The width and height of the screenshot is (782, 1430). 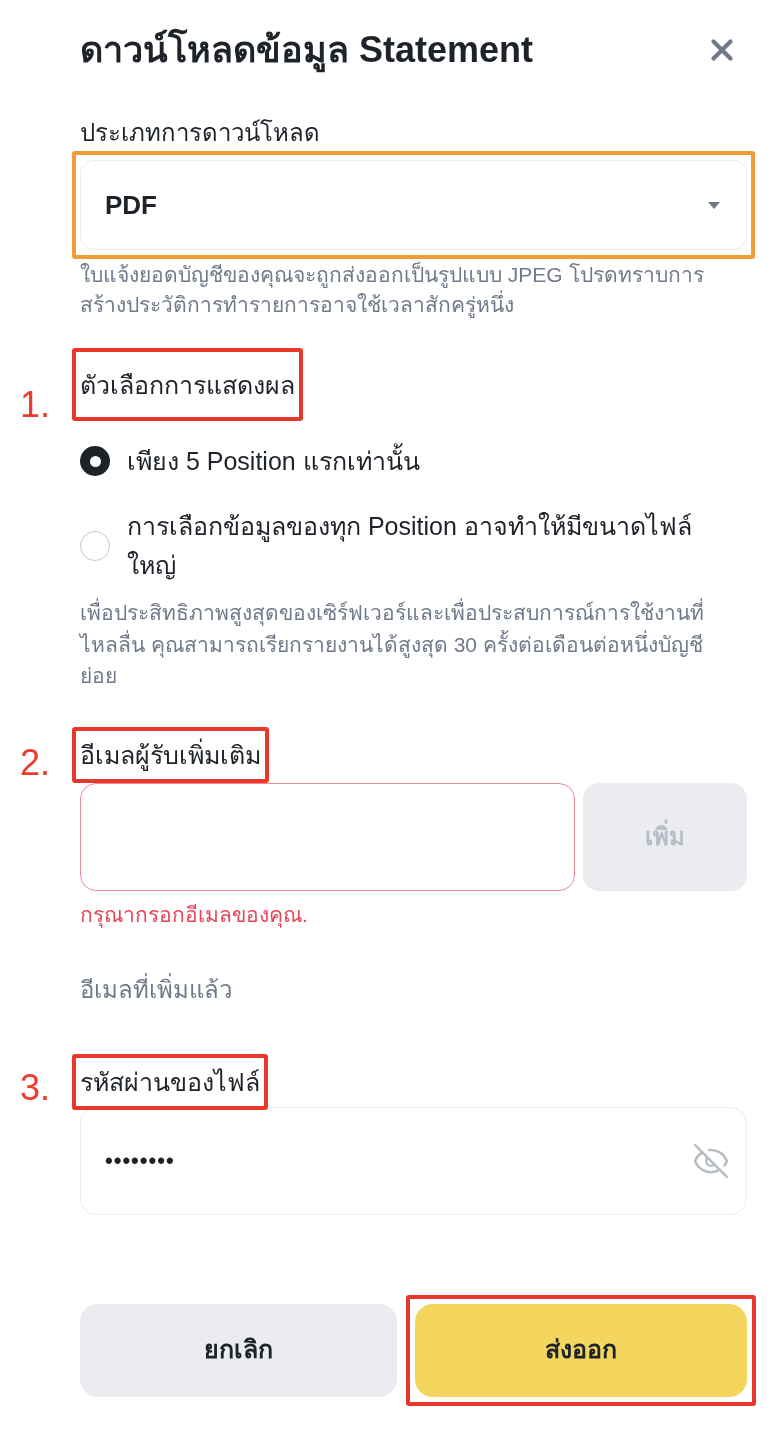 I want to click on error-message: กรุณากรอกอีเมลของคุณ., so click(x=194, y=915).